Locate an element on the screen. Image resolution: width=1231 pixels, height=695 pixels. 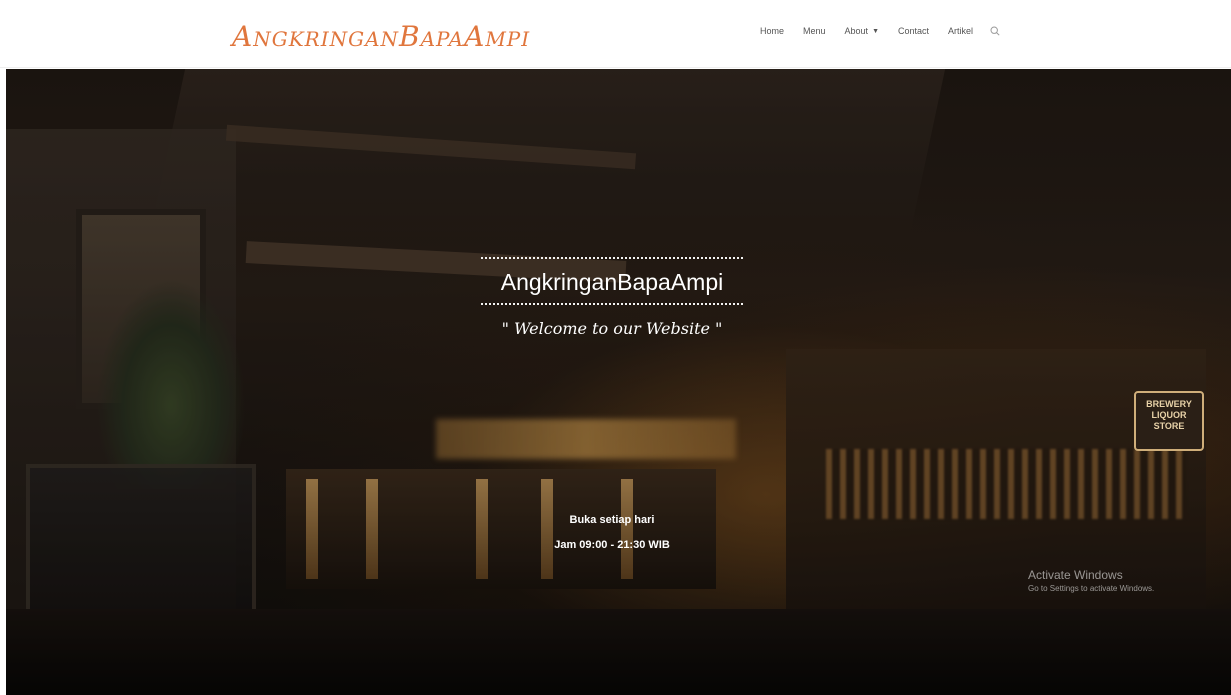
dotted-divider-bottom is located at coordinates (612, 304).